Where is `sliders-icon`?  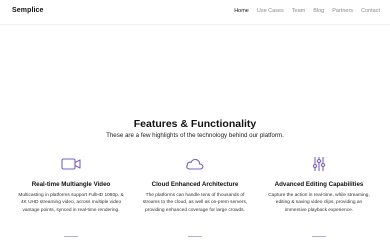 sliders-icon is located at coordinates (319, 164).